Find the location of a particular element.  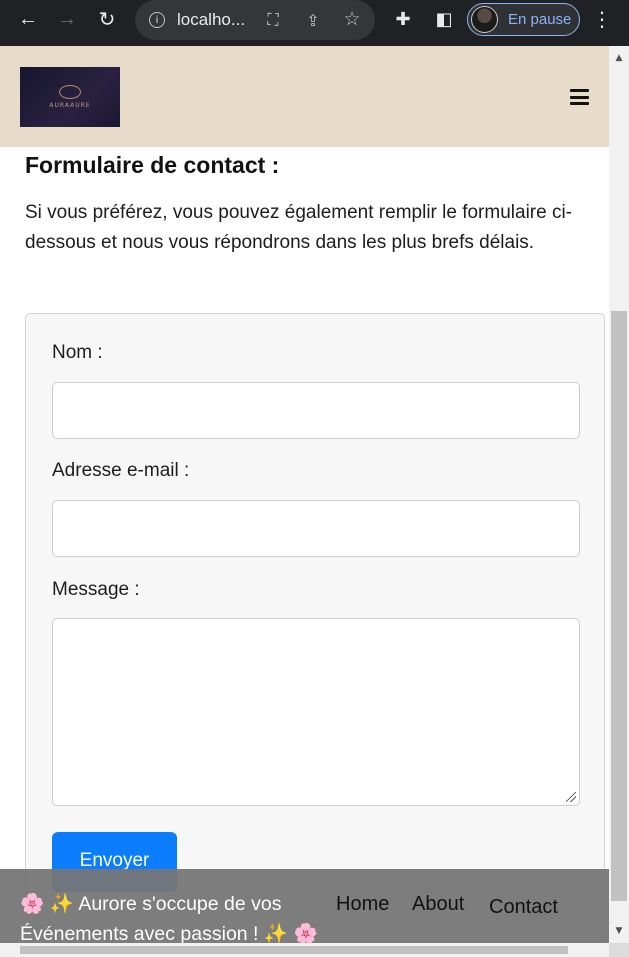

contact-form-title: Formulaire de contact : is located at coordinates (152, 165).